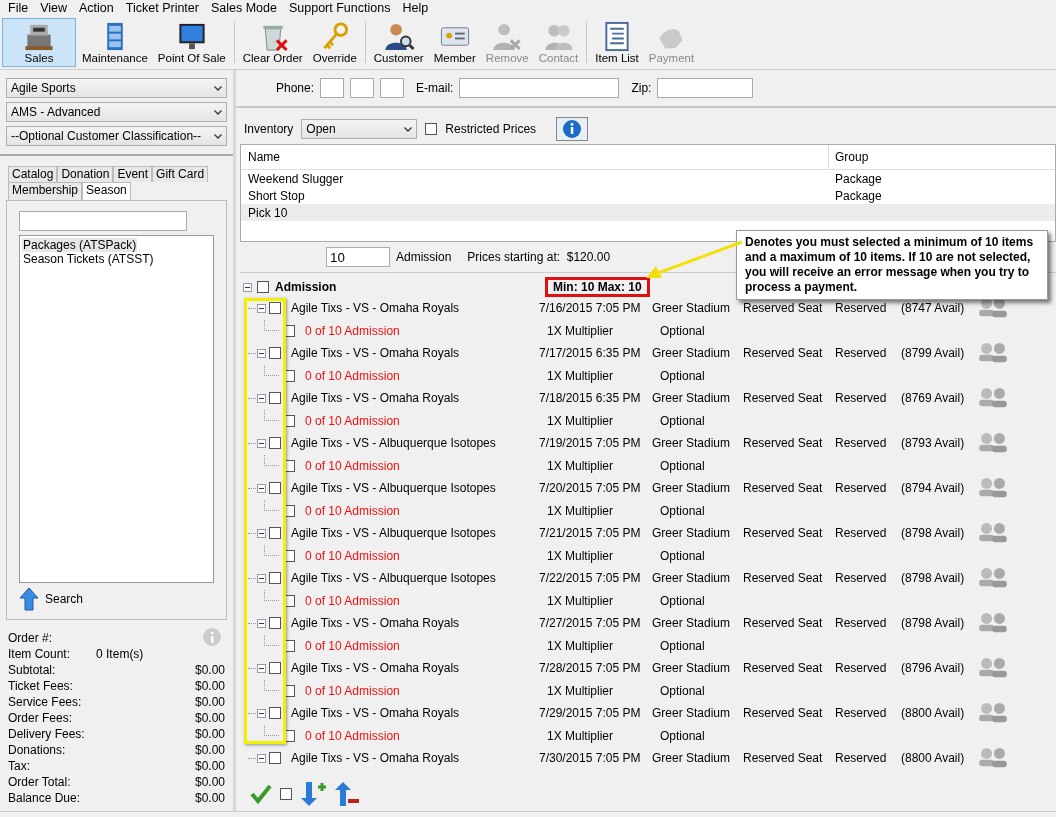 This screenshot has width=1056, height=817. What do you see at coordinates (85, 174) in the screenshot?
I see `tab: Donation` at bounding box center [85, 174].